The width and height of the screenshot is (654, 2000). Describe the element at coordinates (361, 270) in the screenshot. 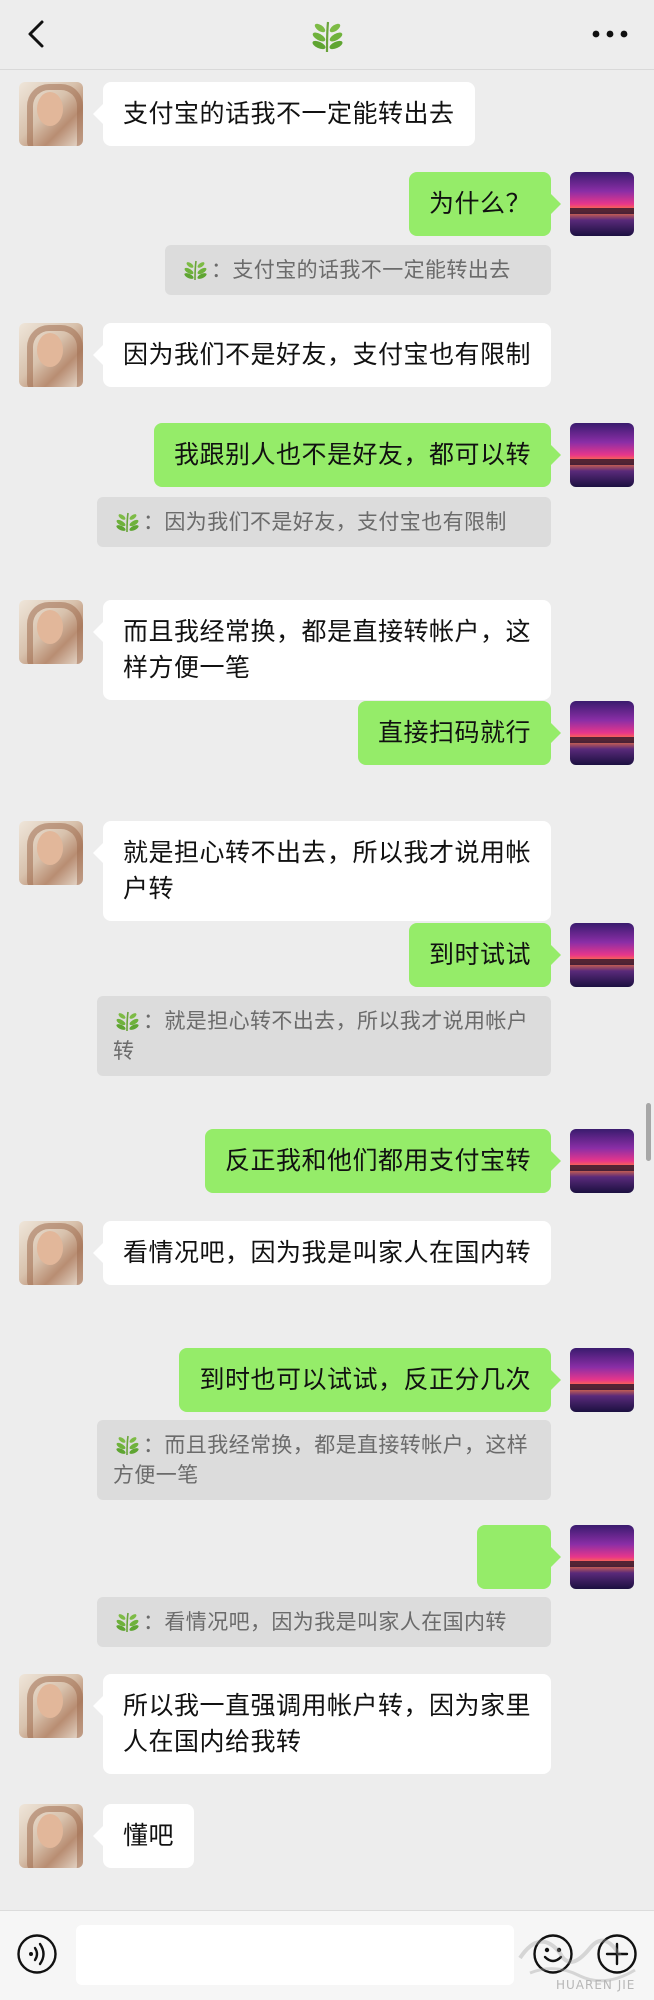

I see `quoted-text: ：支付宝的话我不一定能转出去` at that location.